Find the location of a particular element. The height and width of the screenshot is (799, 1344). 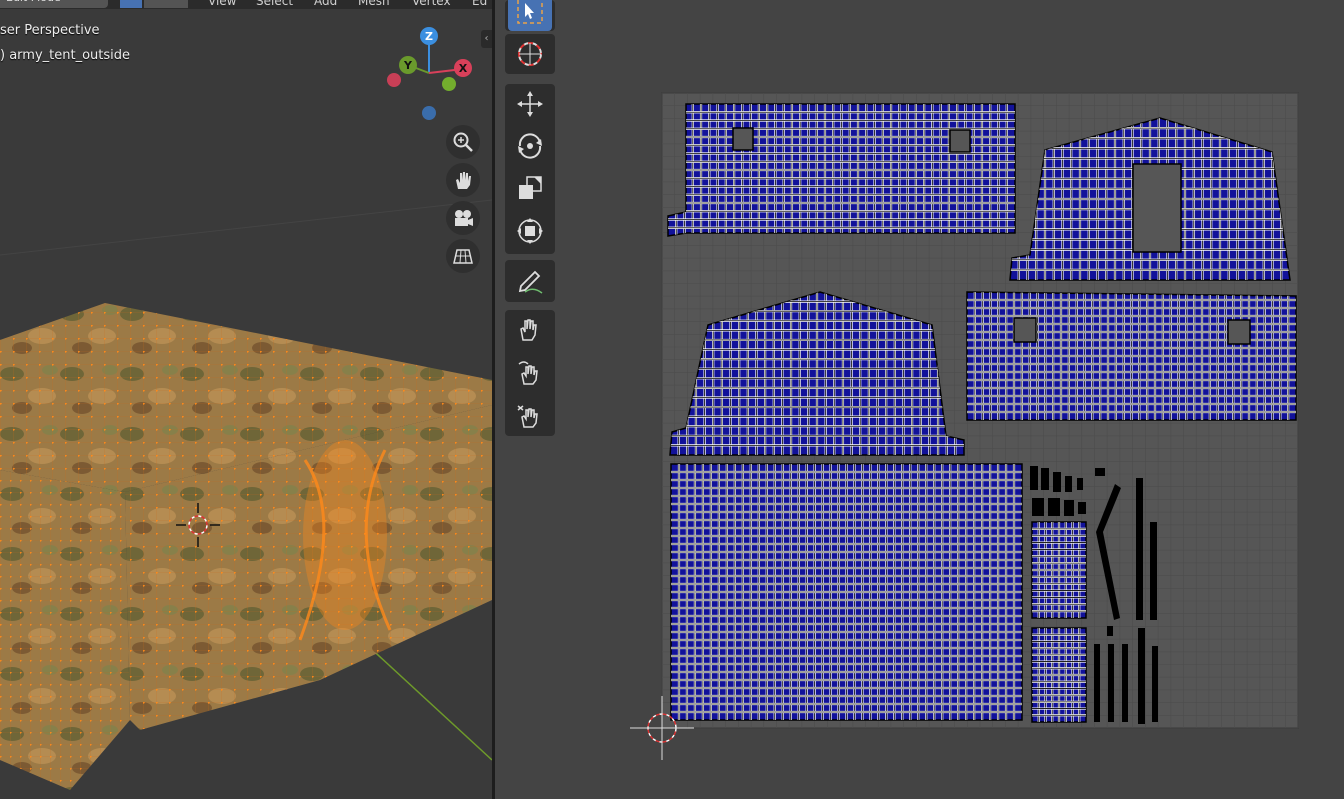

perspective-label: ser Perspective is located at coordinates (50, 30).